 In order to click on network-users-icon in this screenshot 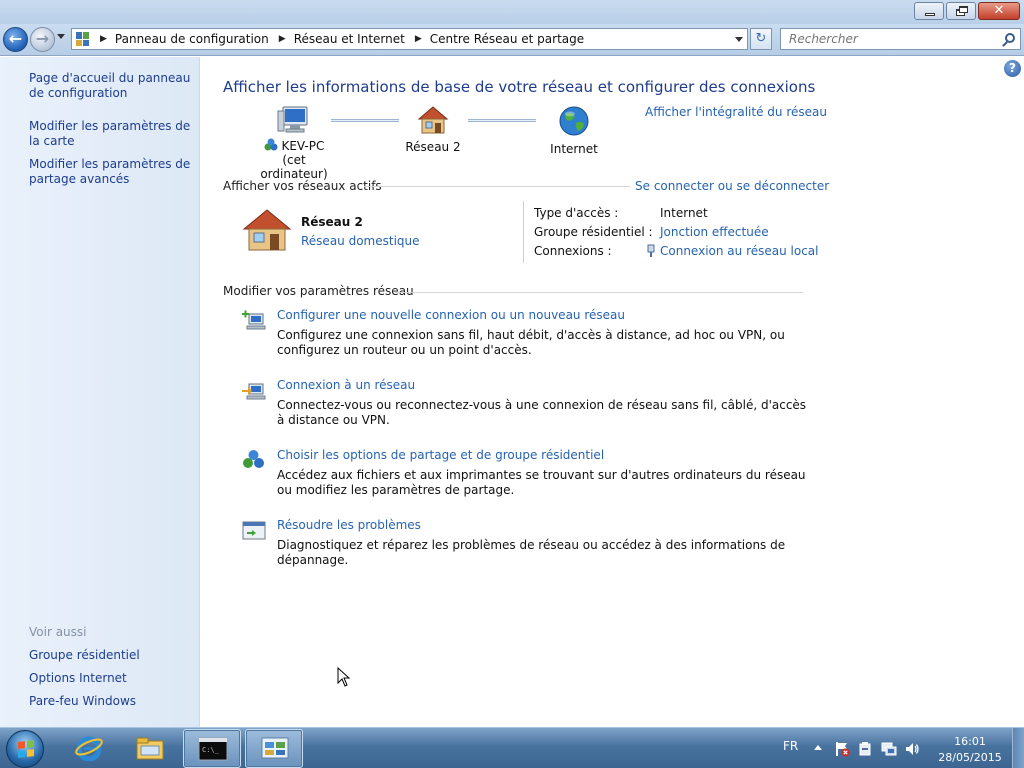, I will do `click(271, 144)`.